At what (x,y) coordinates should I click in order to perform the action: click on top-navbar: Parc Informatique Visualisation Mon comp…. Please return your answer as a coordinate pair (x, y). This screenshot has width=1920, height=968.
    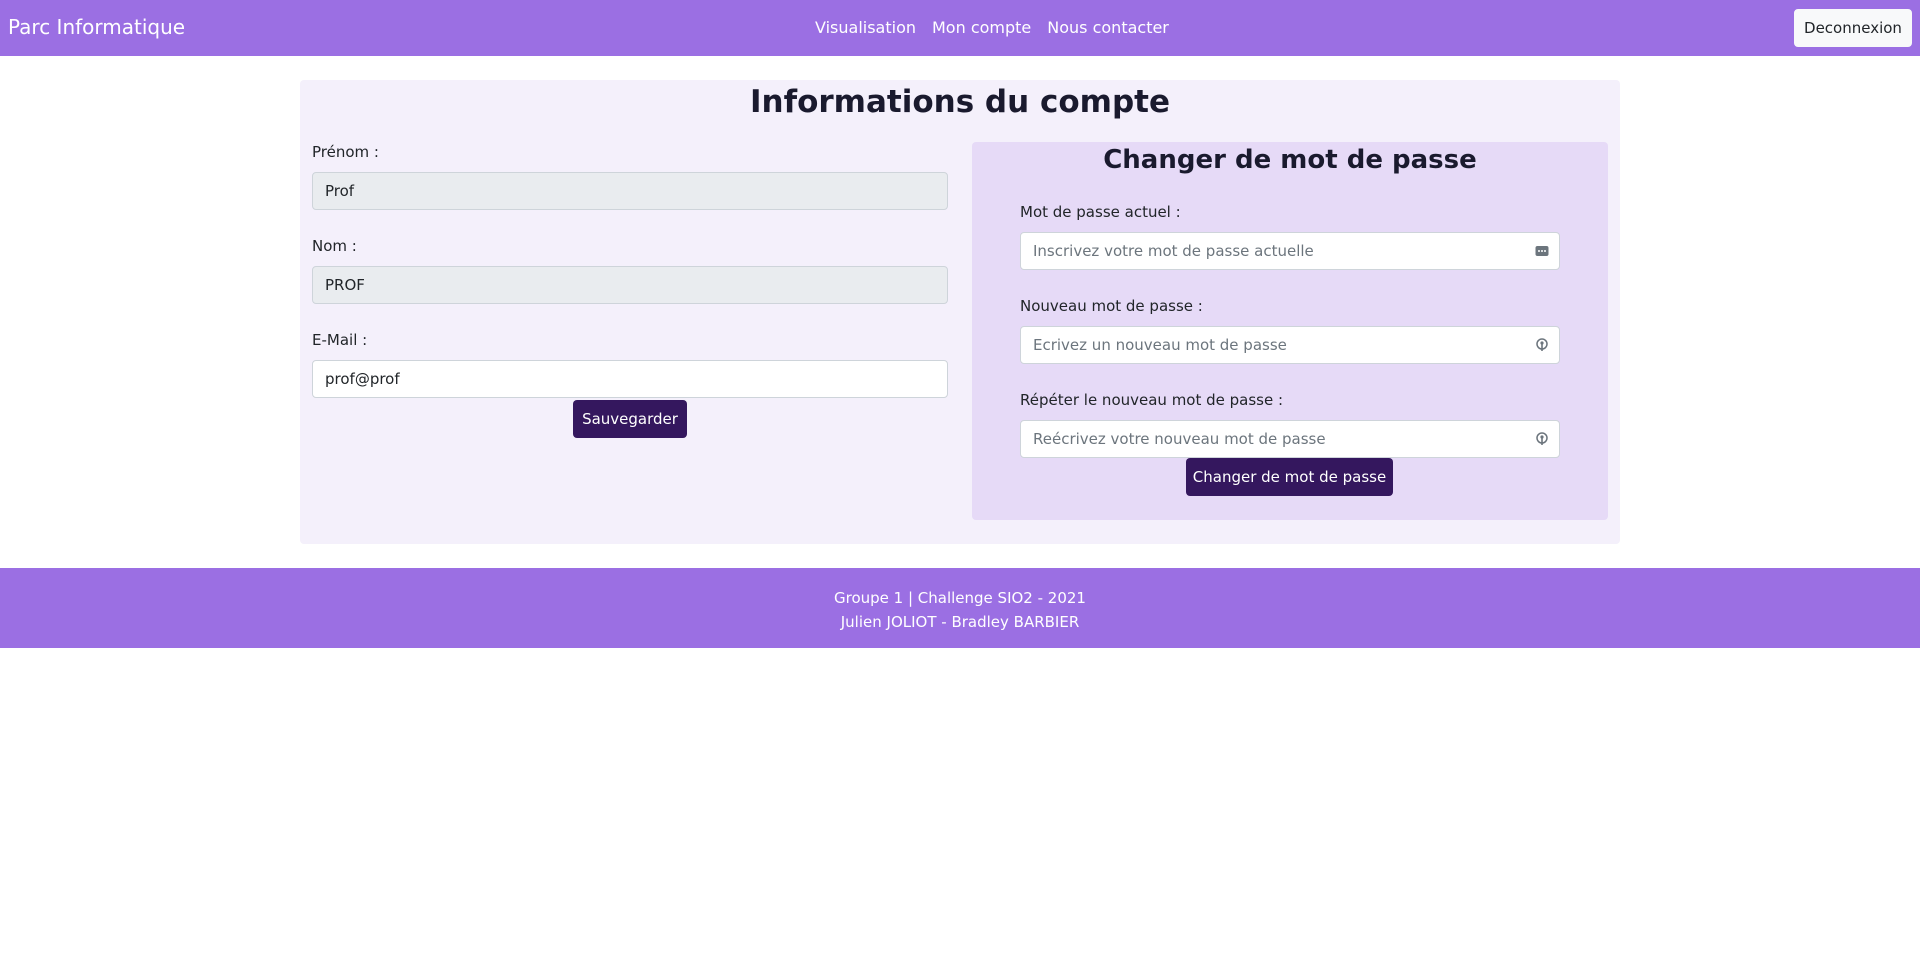
    Looking at the image, I should click on (960, 28).